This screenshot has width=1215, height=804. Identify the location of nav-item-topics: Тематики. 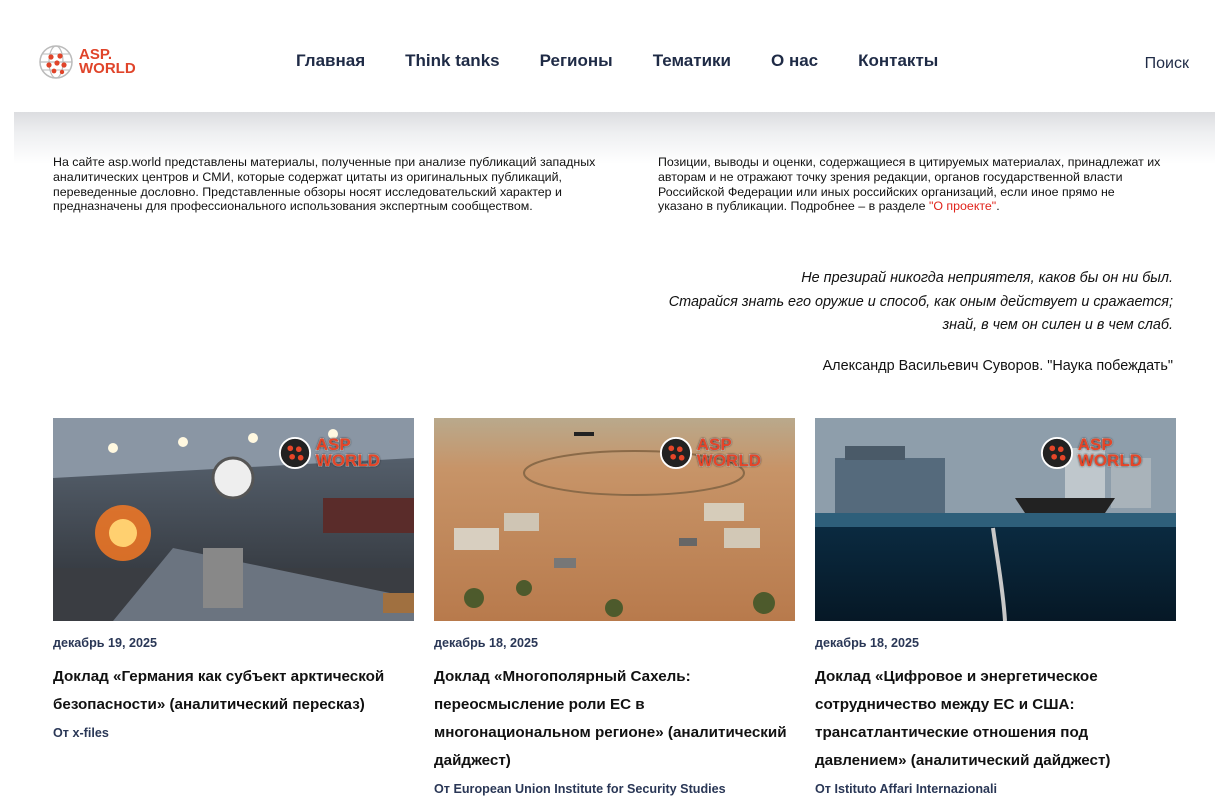
(692, 61).